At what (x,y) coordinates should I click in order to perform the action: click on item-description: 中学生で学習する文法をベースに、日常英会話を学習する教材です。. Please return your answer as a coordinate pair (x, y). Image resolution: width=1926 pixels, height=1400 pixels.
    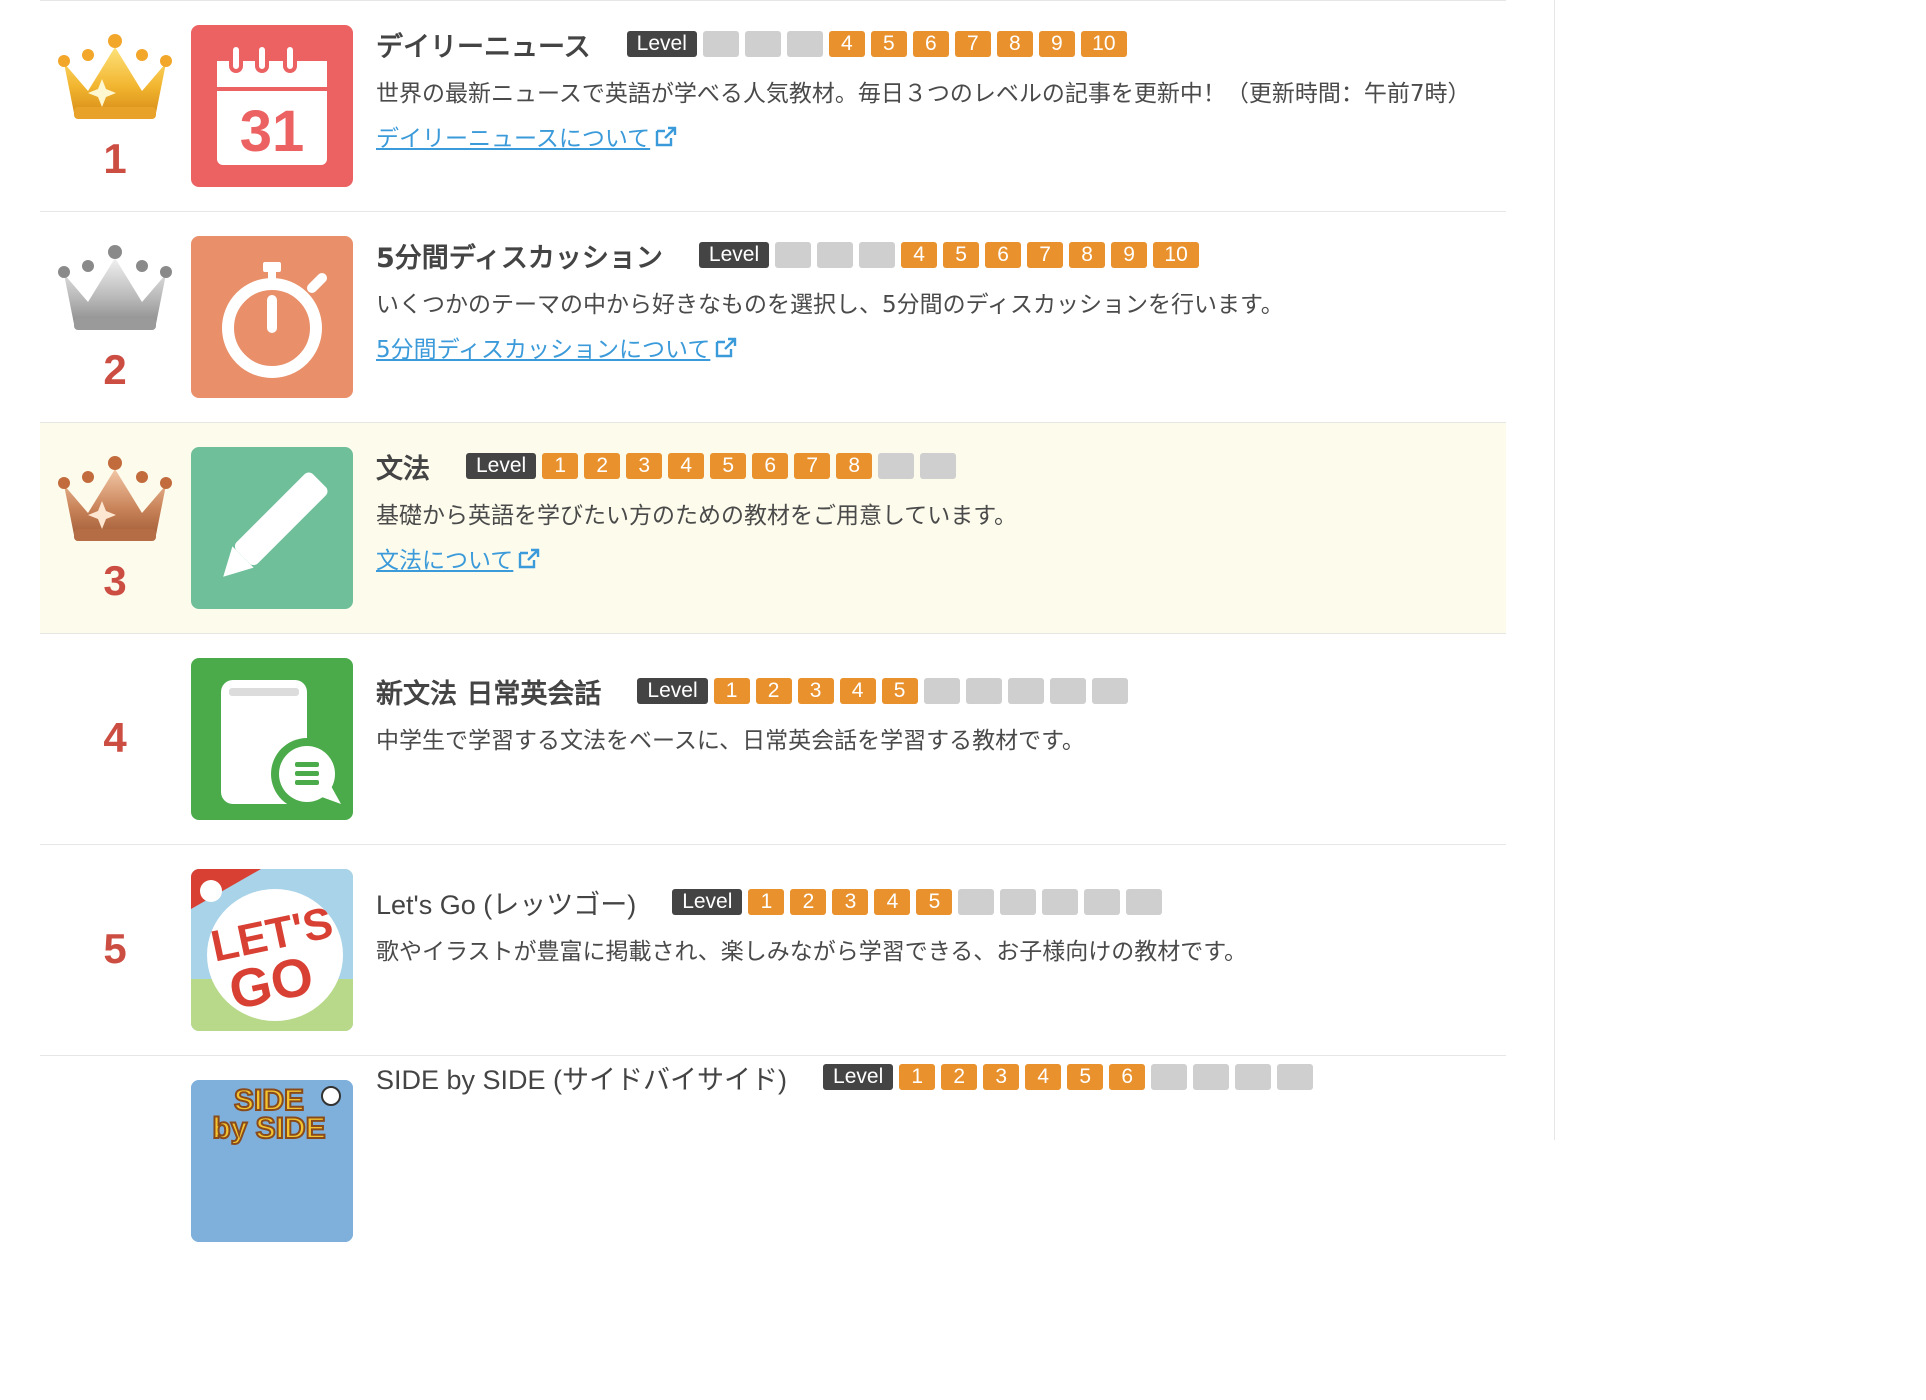
    Looking at the image, I should click on (730, 741).